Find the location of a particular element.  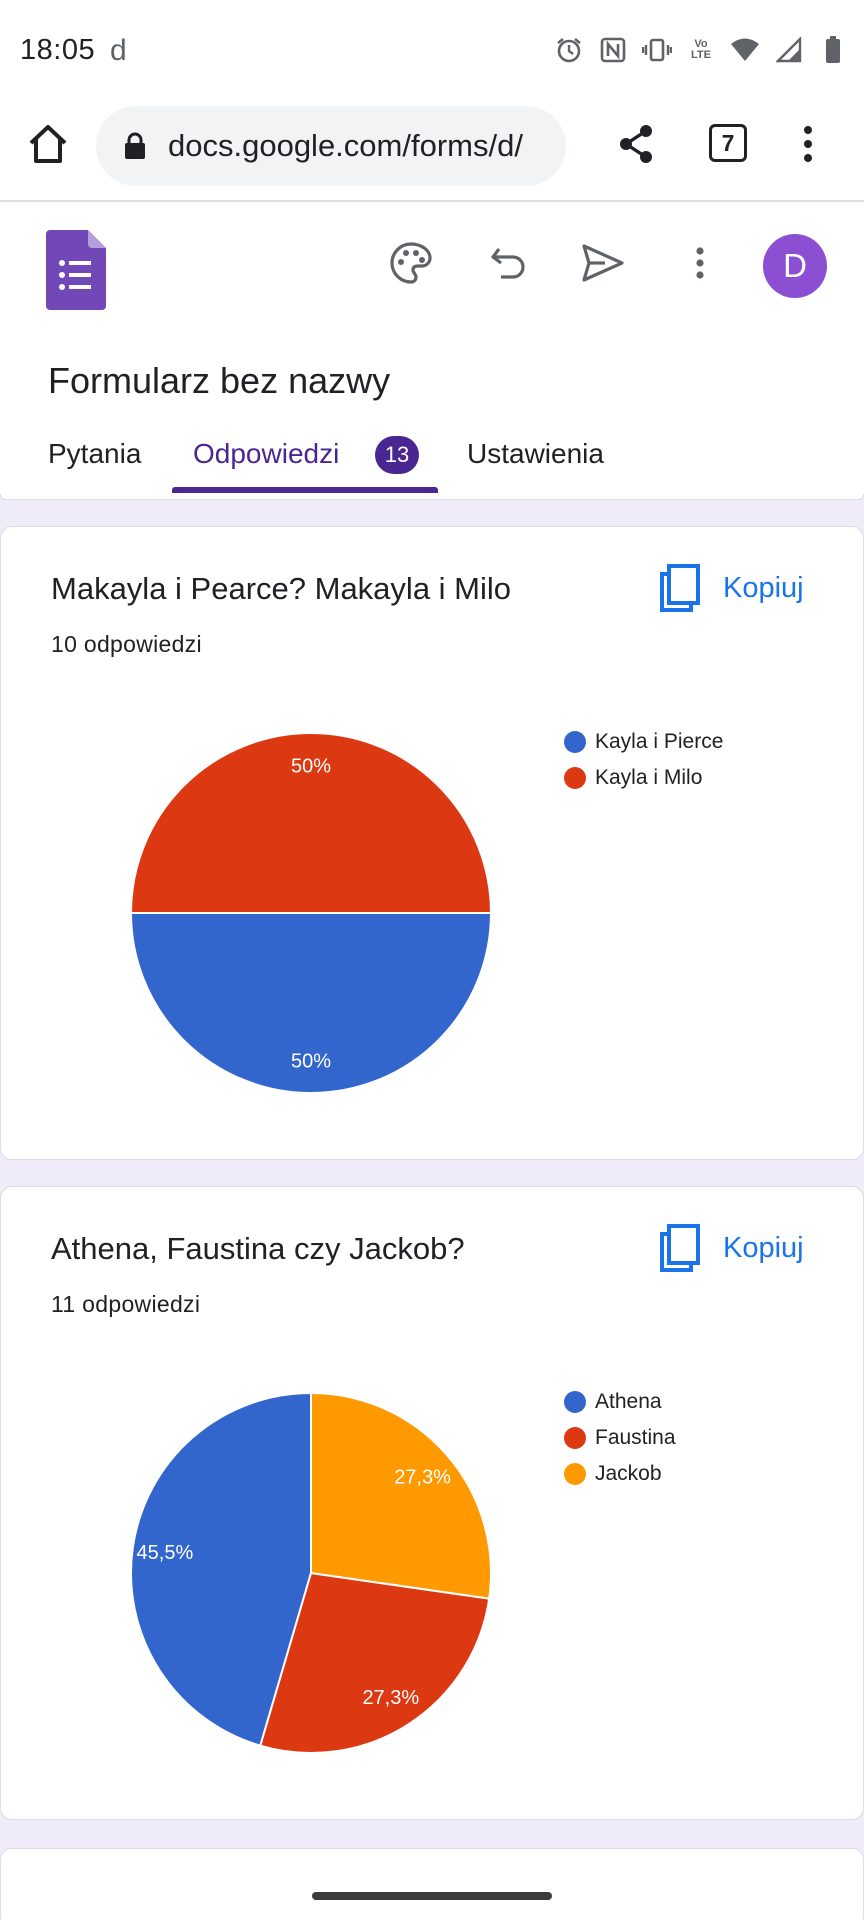

browser-menu-button is located at coordinates (808, 144).